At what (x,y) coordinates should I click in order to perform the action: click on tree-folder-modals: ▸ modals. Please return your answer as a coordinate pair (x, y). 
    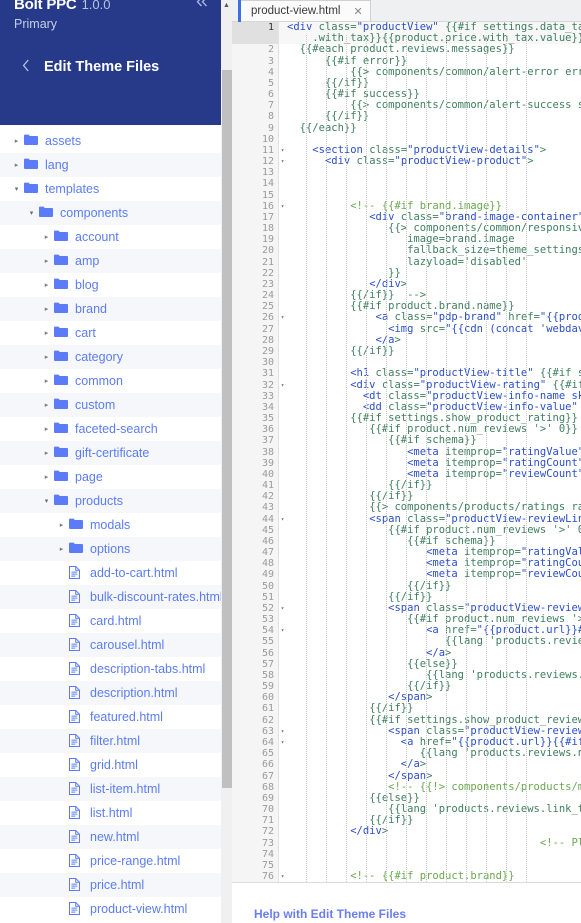
    Looking at the image, I should click on (110, 525).